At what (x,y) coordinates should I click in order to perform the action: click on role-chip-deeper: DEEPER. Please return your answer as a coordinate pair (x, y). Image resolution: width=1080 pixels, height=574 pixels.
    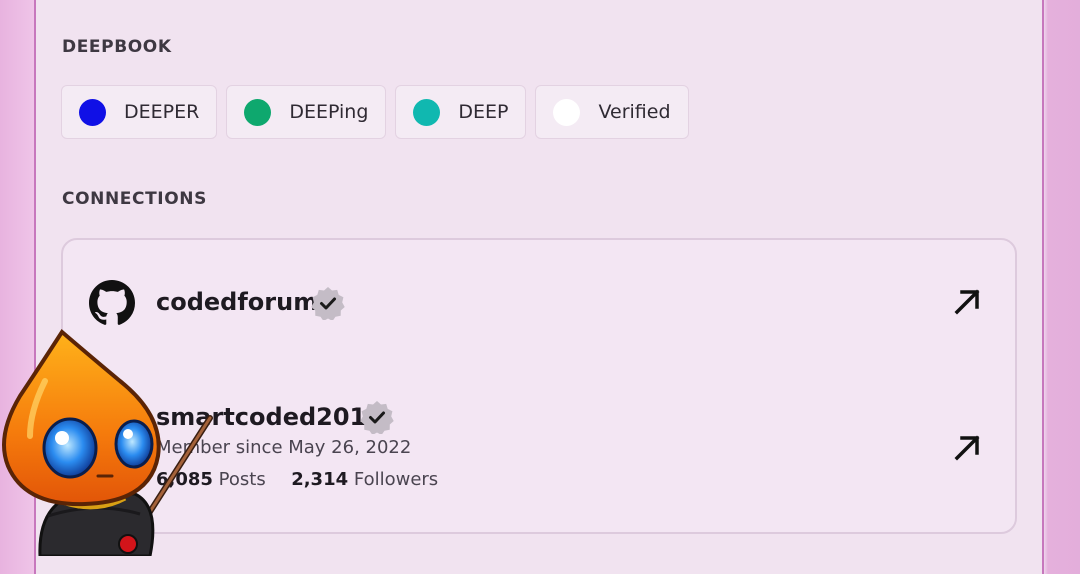
    Looking at the image, I should click on (139, 112).